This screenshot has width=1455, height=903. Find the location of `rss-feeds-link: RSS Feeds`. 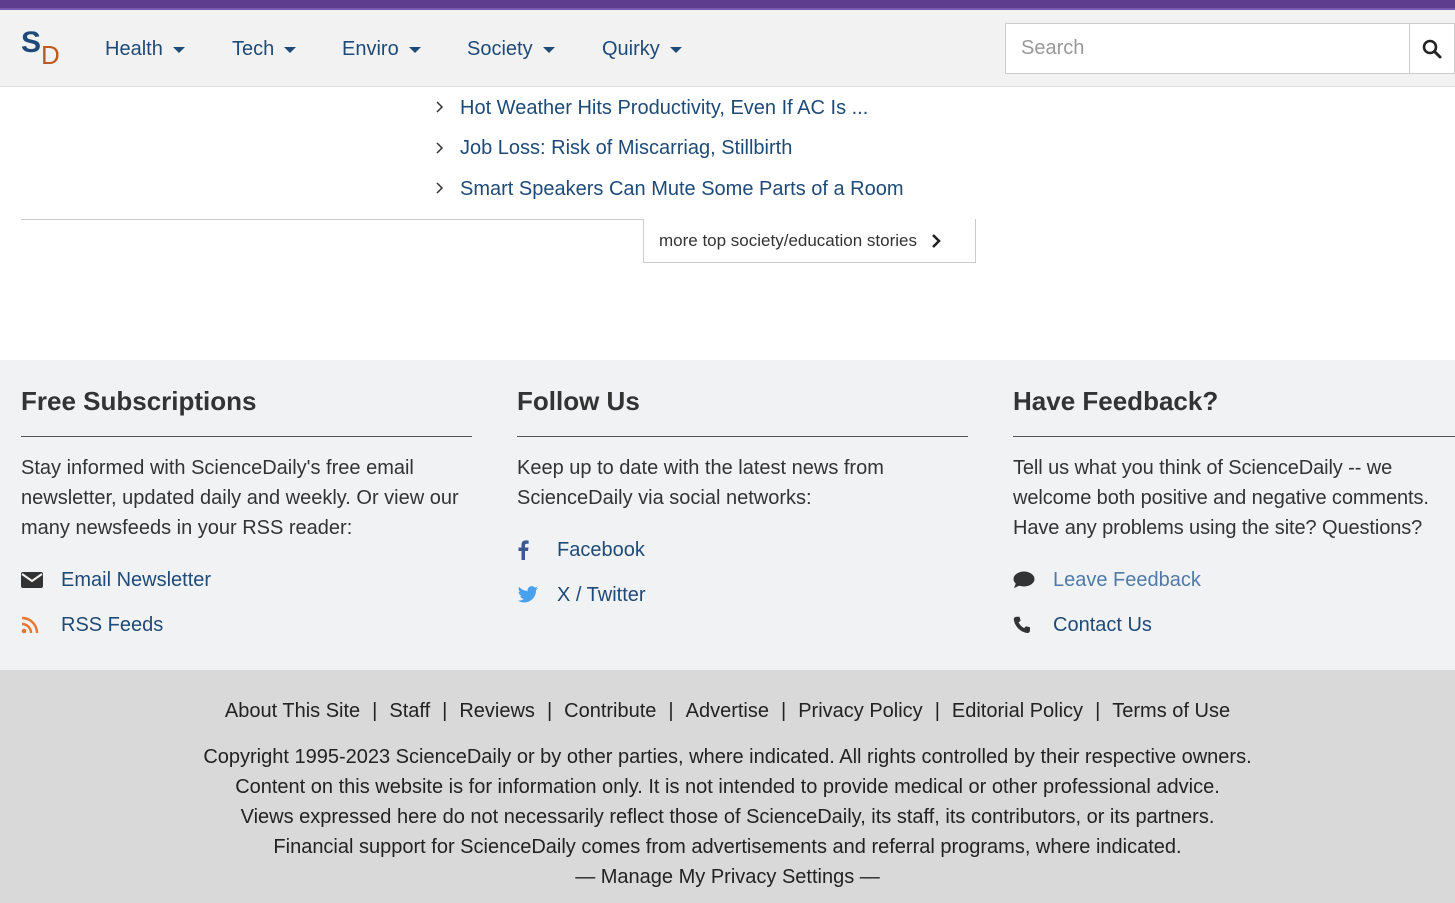

rss-feeds-link: RSS Feeds is located at coordinates (92, 625).